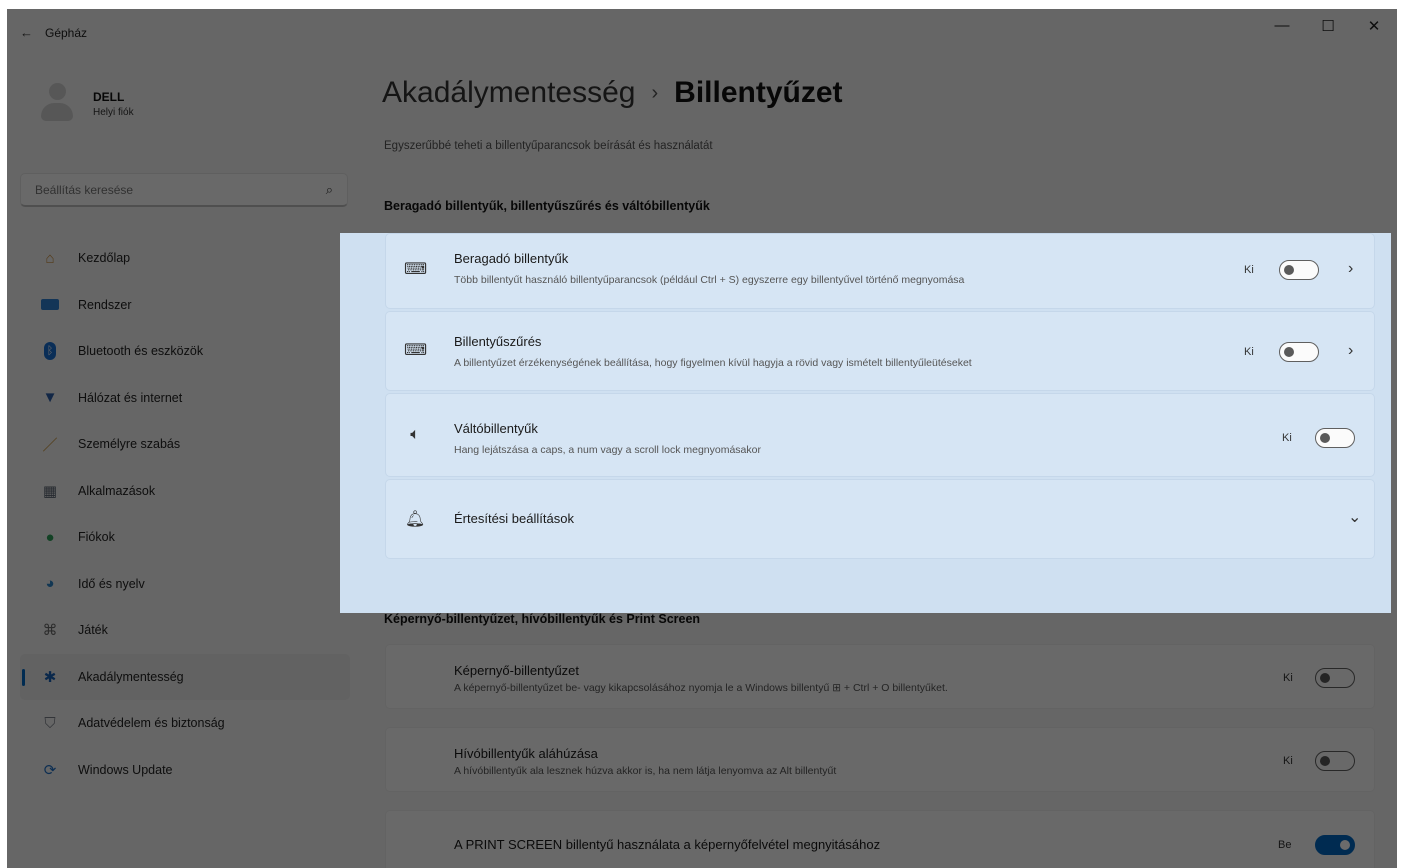 The width and height of the screenshot is (1404, 868). What do you see at coordinates (125, 769) in the screenshot?
I see `sidebar-item-label: Windows Update` at bounding box center [125, 769].